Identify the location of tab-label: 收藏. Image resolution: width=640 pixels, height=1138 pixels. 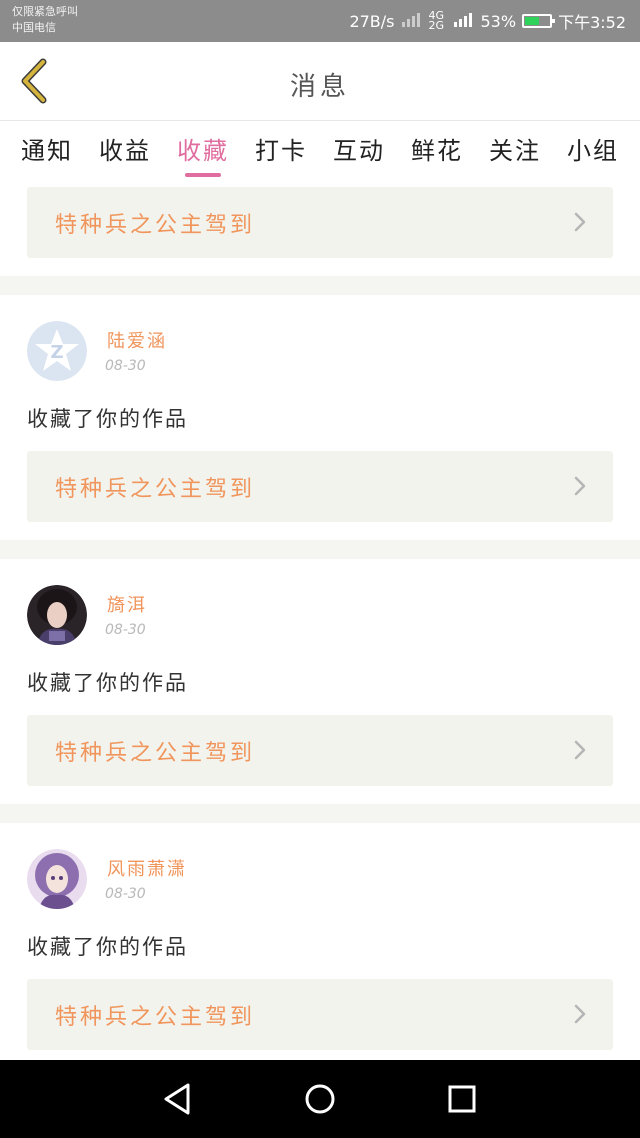
(203, 151).